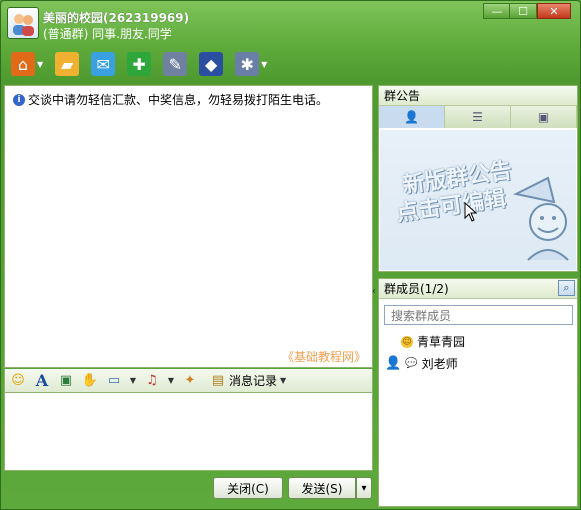  Describe the element at coordinates (322, 488) in the screenshot. I see `send-button: 发送(S)` at that location.